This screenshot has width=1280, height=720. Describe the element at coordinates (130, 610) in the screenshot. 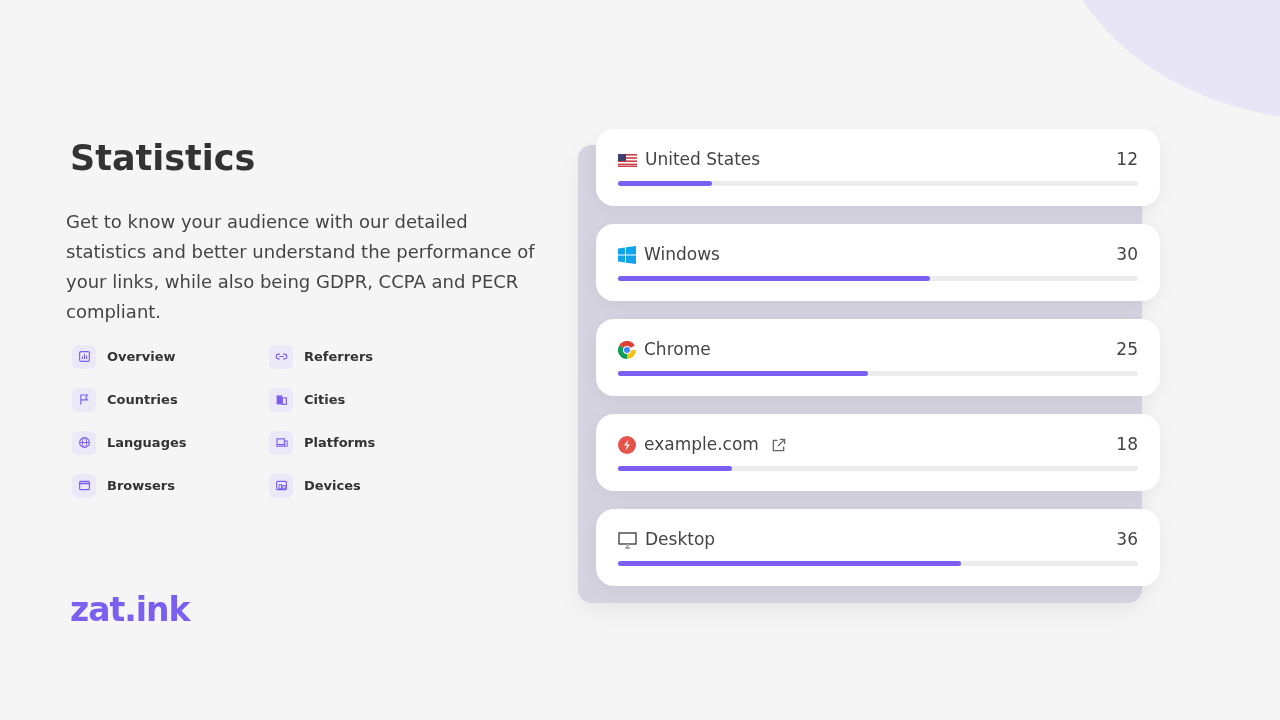

I see `logo: zat.ink` at that location.